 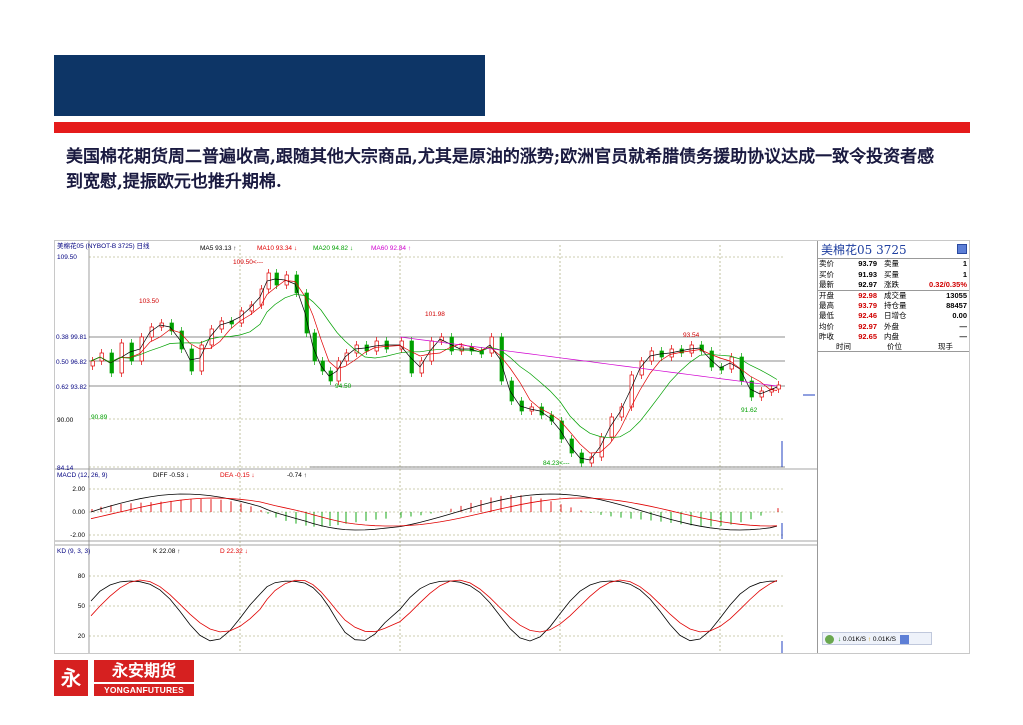 I want to click on quote-title-text: 美棉花05 3725, so click(x=864, y=250).